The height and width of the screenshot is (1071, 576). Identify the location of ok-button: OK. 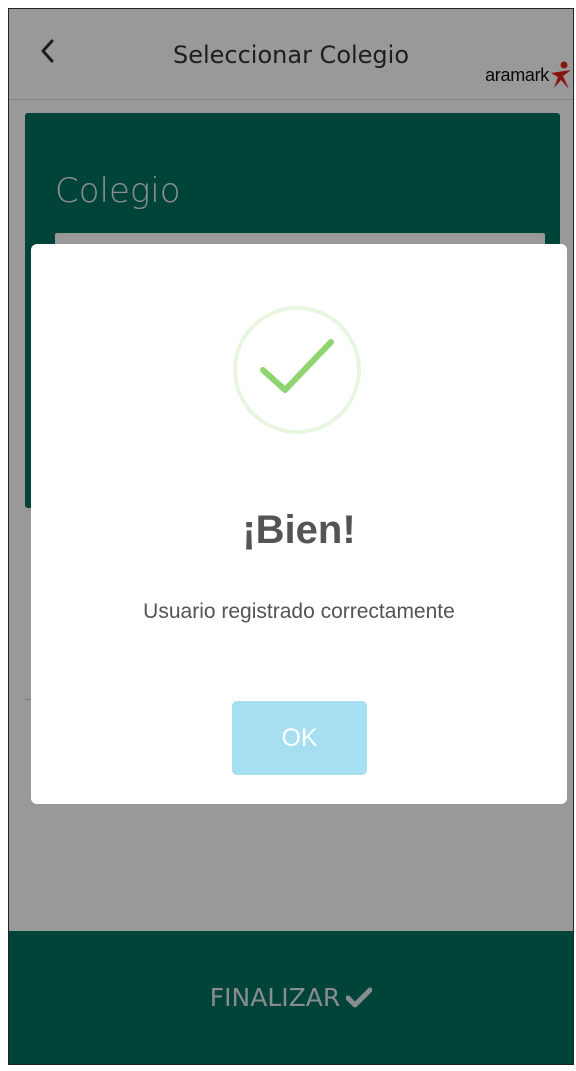
(299, 738).